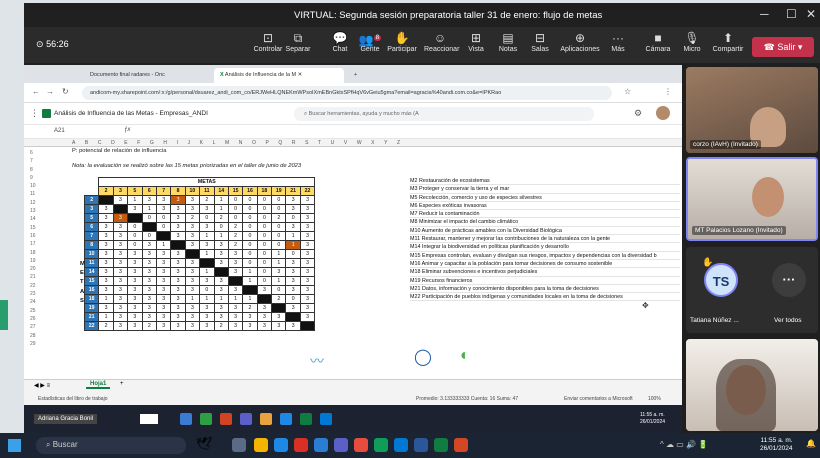 The image size is (820, 458). Describe the element at coordinates (692, 42) in the screenshot. I see `mic-button: 🎙 Micro` at that location.